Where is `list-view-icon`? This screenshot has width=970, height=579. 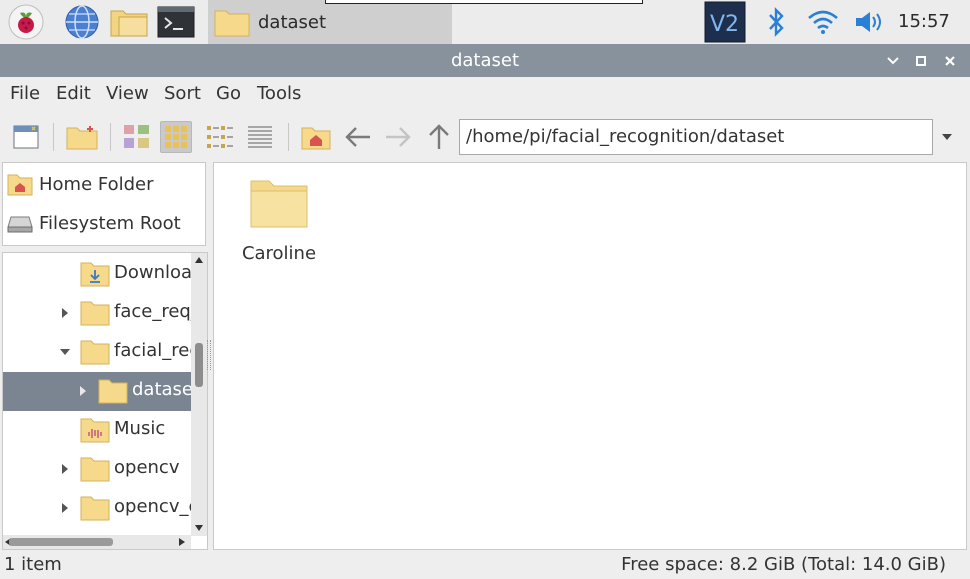
list-view-icon is located at coordinates (260, 137).